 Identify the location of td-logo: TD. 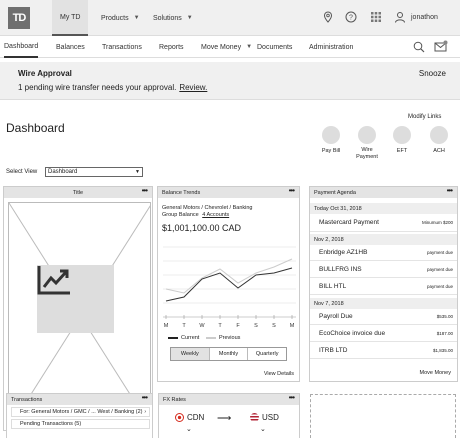
(19, 18).